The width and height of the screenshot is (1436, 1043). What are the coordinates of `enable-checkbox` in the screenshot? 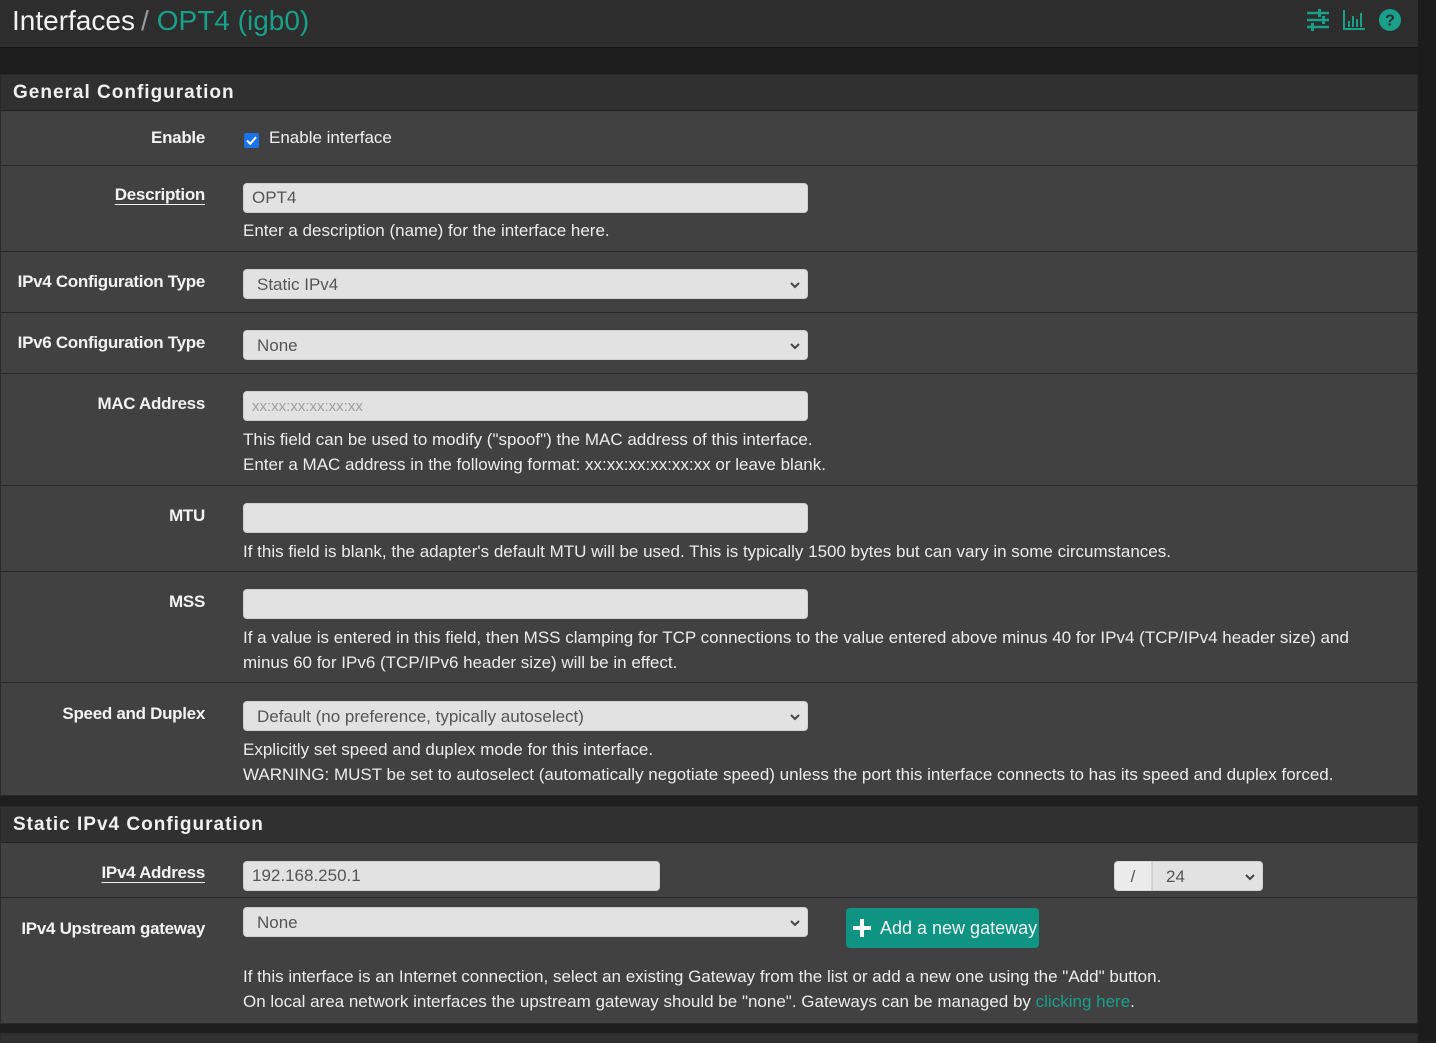 It's located at (251, 140).